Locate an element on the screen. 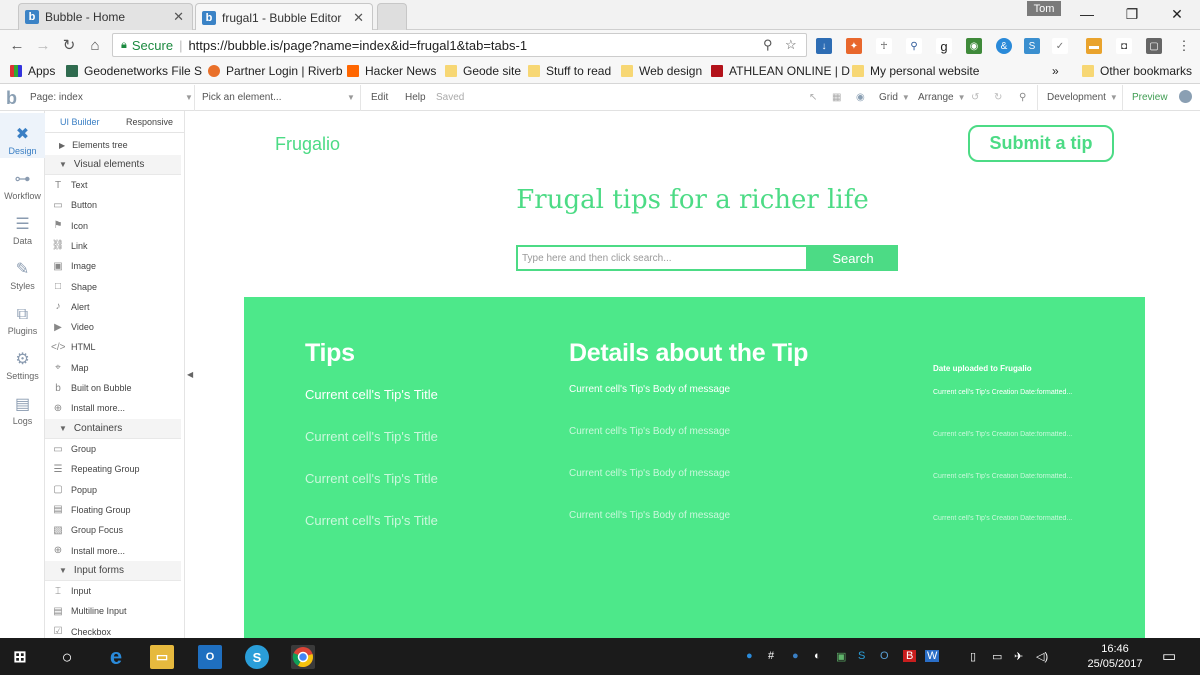 Image resolution: width=1200 pixels, height=675 pixels. network-icon: ▭ is located at coordinates (997, 656).